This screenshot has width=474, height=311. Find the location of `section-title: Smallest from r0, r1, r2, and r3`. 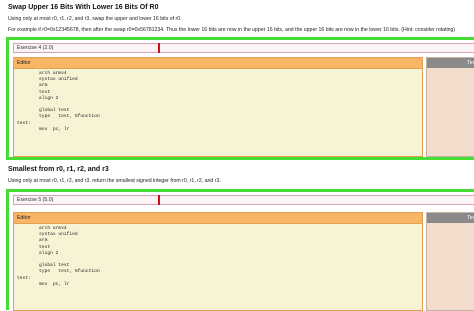

section-title: Smallest from r0, r1, r2, and r3 is located at coordinates (58, 169).